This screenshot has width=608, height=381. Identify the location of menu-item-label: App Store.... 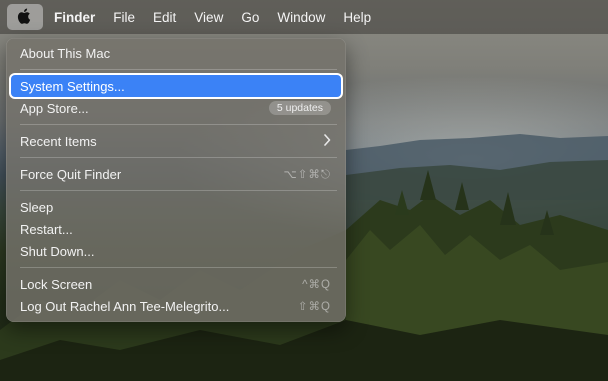
(54, 108).